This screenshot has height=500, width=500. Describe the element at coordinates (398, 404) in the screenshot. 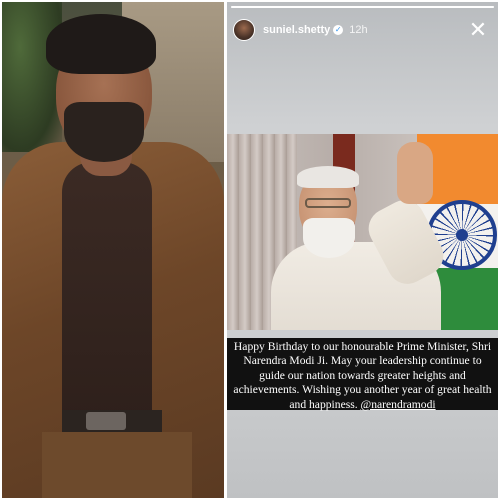

I see `mention-link: @narendramodi` at that location.